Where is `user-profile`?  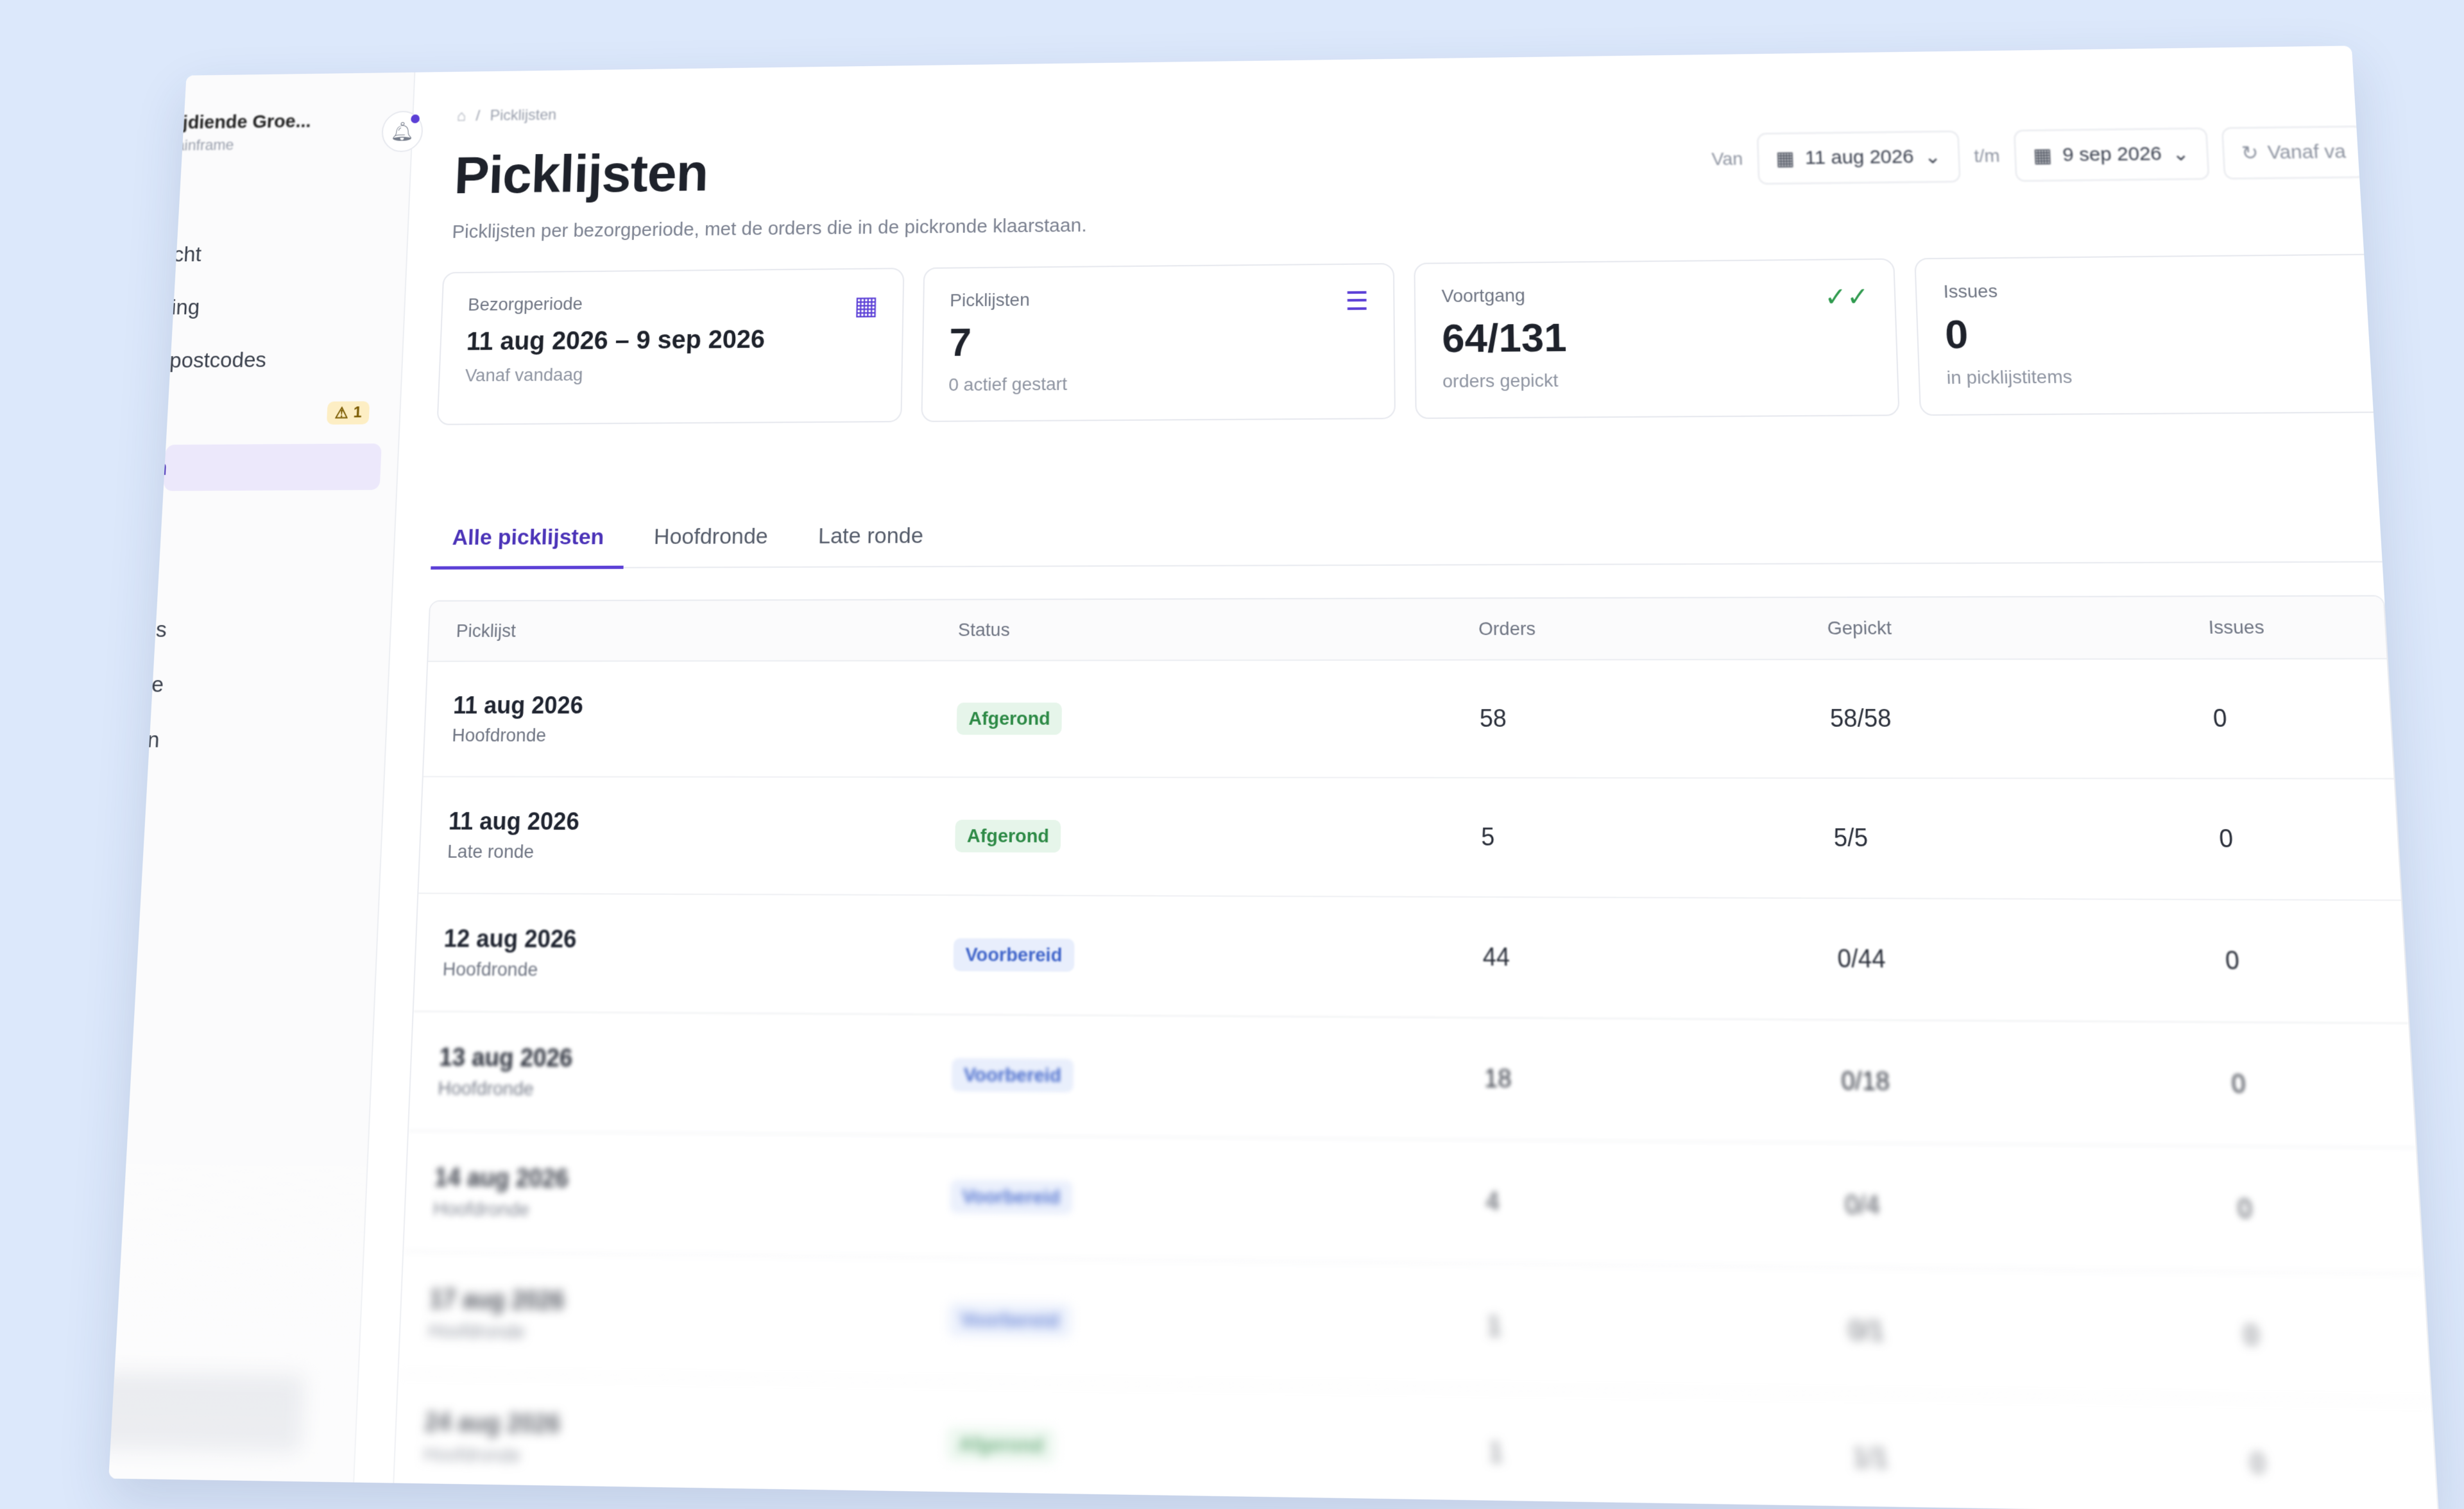
user-profile is located at coordinates (206, 1412).